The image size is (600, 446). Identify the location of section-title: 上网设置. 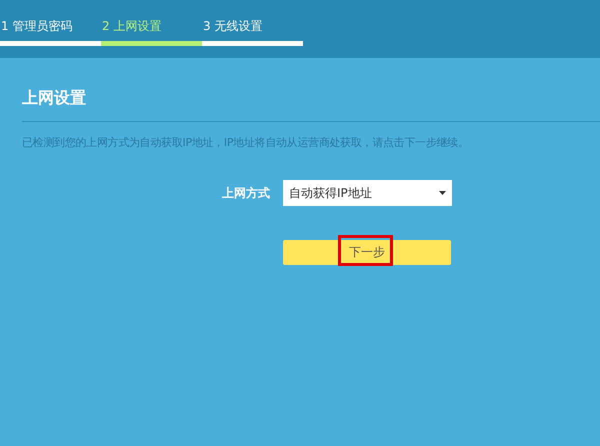
(54, 98).